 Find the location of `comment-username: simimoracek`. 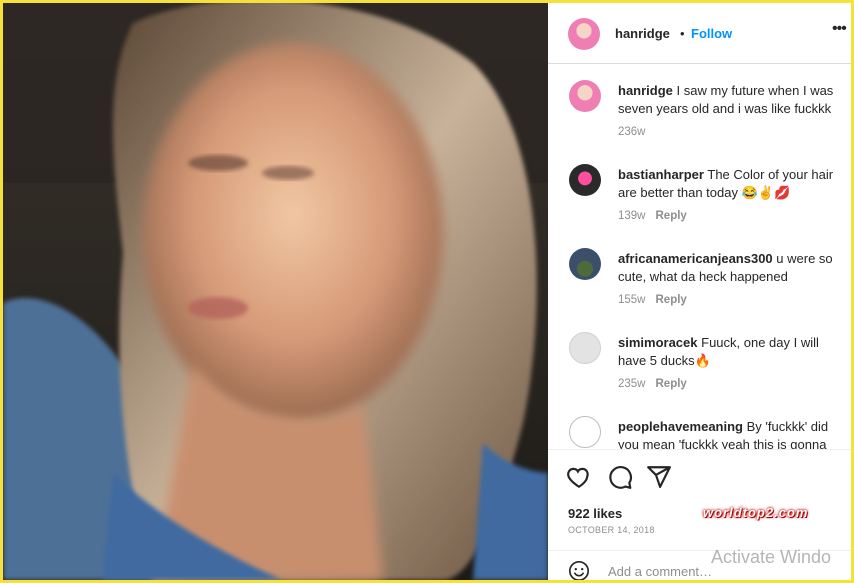

comment-username: simimoracek is located at coordinates (658, 342).